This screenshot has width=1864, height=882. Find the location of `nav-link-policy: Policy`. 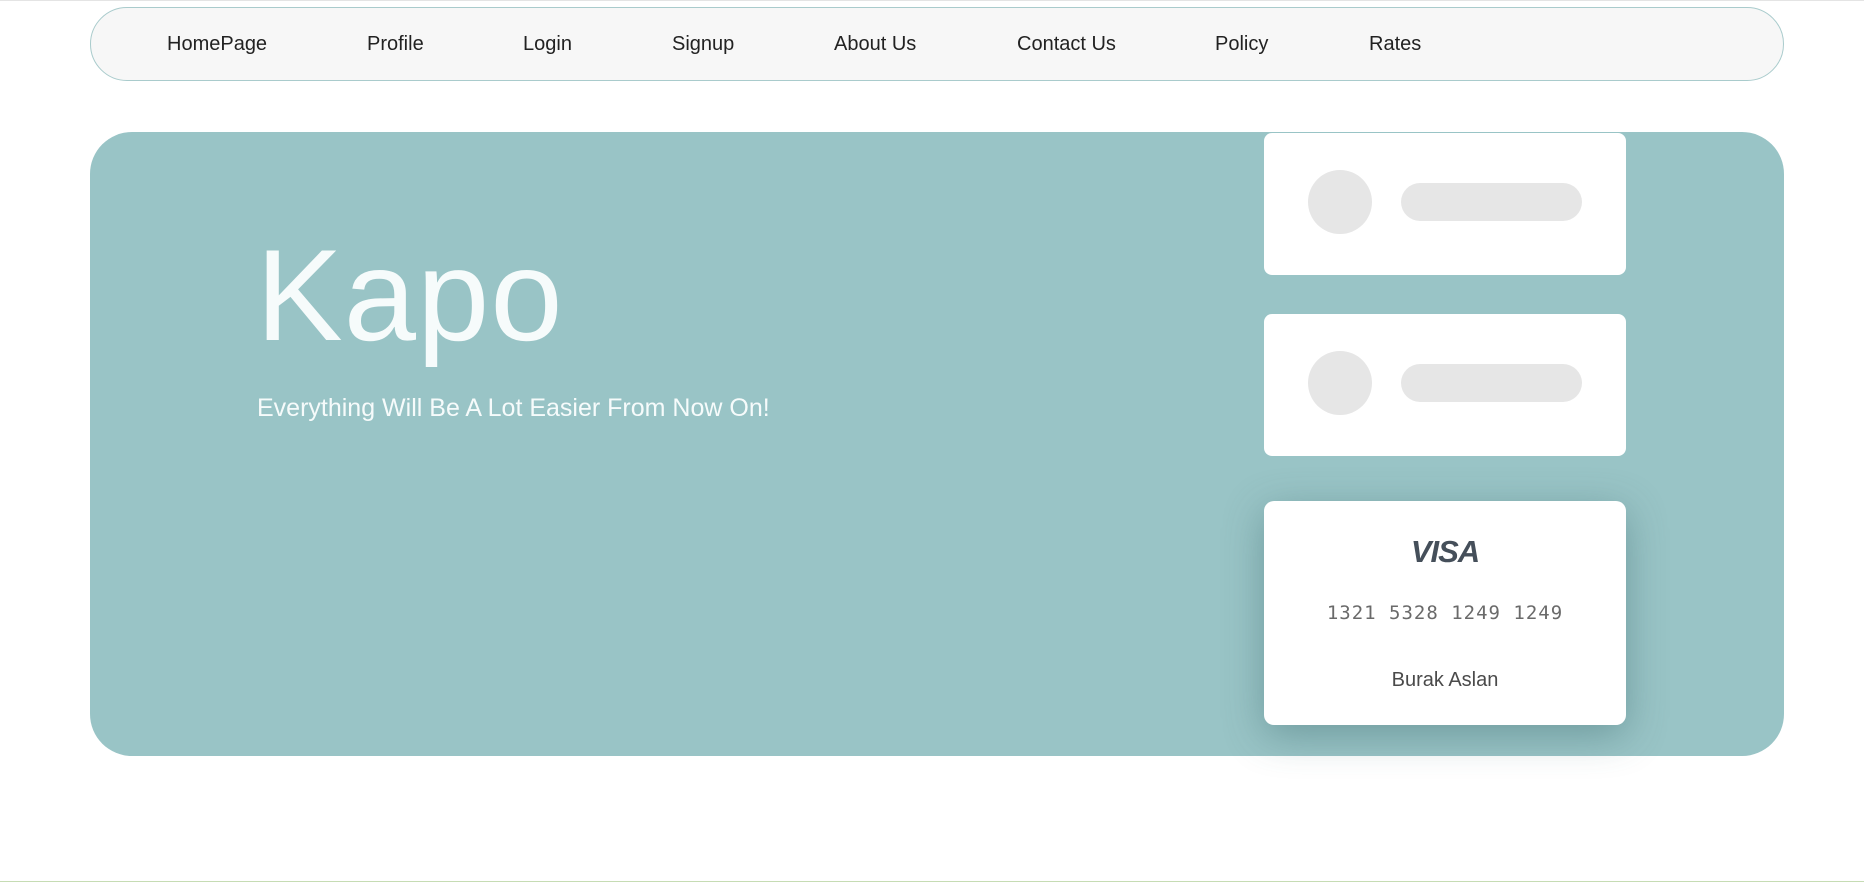

nav-link-policy: Policy is located at coordinates (1241, 44).